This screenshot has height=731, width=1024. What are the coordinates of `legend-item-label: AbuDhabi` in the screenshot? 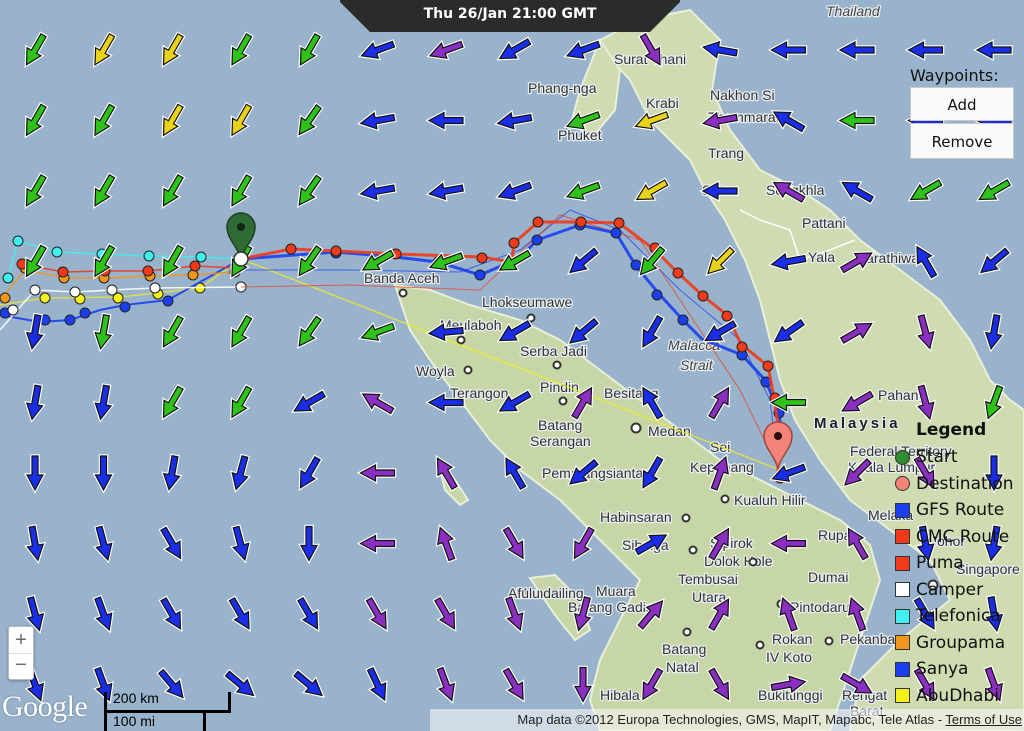 It's located at (957, 695).